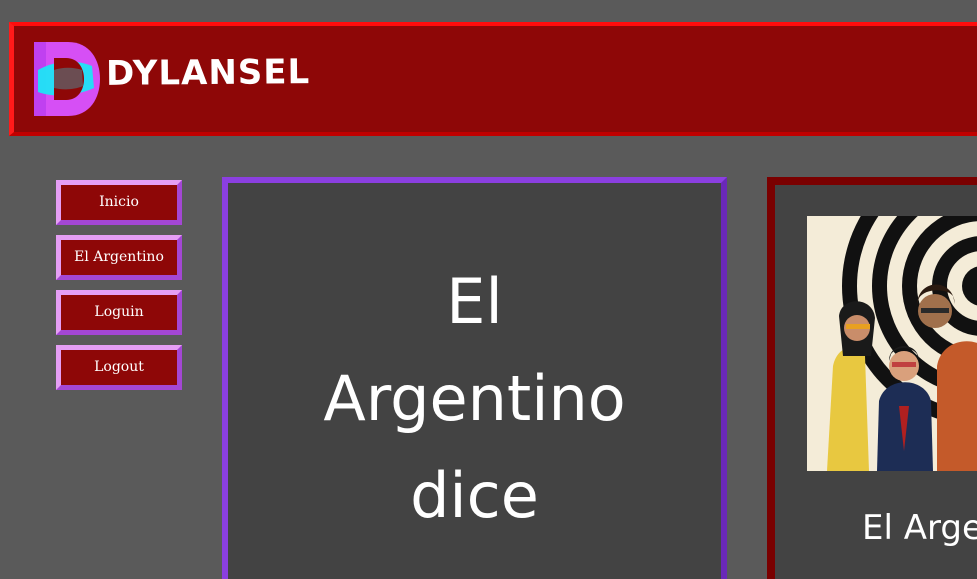 Image resolution: width=977 pixels, height=579 pixels. What do you see at coordinates (208, 73) in the screenshot?
I see `brand-name: DYLANSEL` at bounding box center [208, 73].